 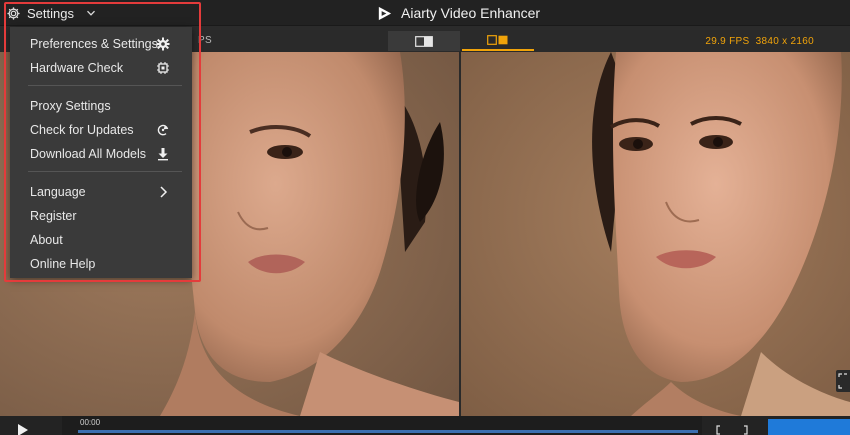 I want to click on settings-label: Settings, so click(x=50, y=13).